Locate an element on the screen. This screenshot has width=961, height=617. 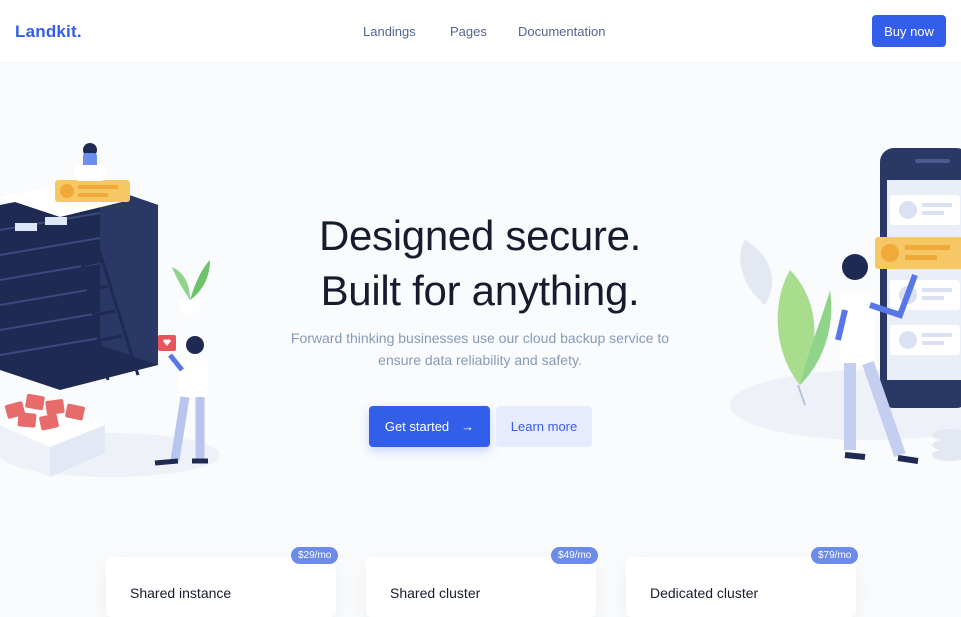
pricing-card-title: Dedicated cluster is located at coordinates (704, 593).